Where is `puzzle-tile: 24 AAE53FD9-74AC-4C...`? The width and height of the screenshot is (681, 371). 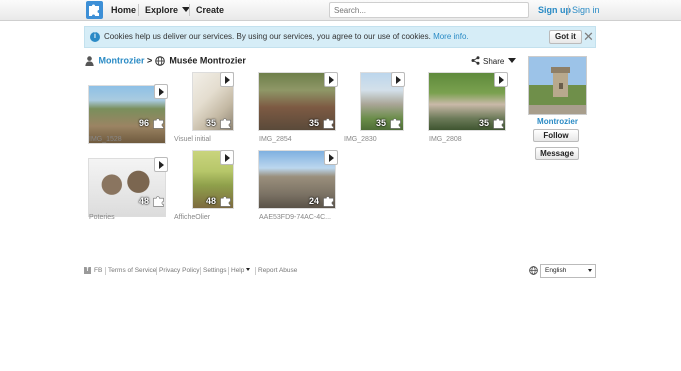
puzzle-tile: 24 AAE53FD9-74AC-4C... is located at coordinates (300, 187).